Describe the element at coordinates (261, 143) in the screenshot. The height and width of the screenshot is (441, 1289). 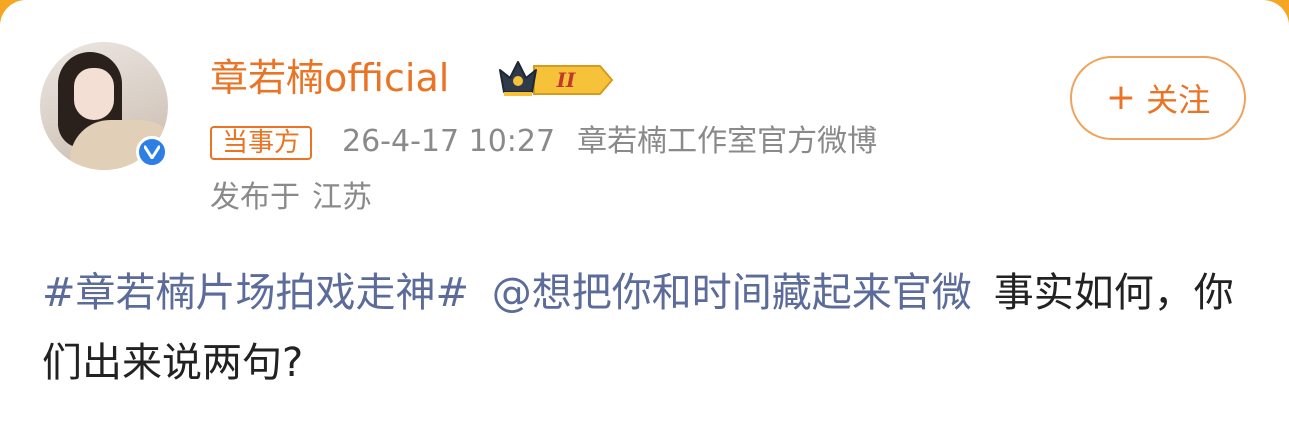
I see `party-tag: 当事方` at that location.